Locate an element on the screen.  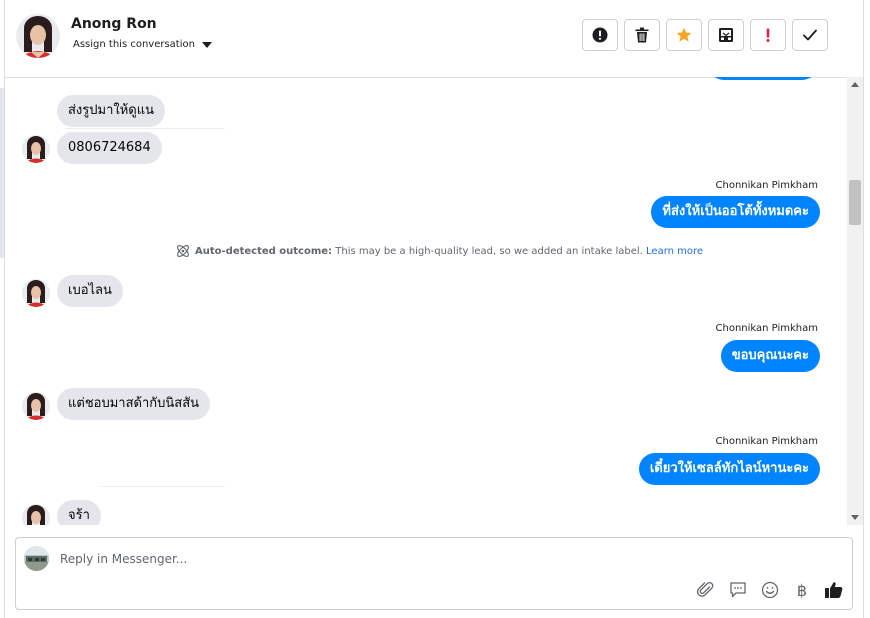
learn-more-link: Learn more is located at coordinates (674, 251).